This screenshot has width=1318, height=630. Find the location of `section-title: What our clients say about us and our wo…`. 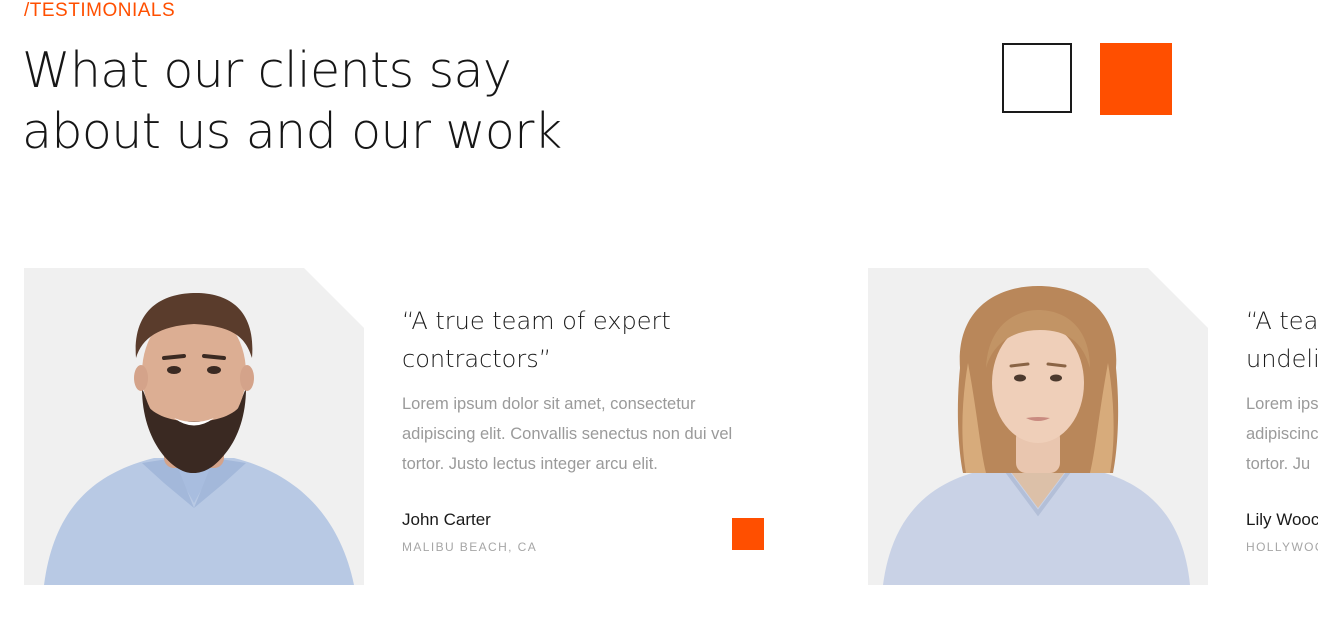

section-title: What our clients say about us and our wo… is located at coordinates (342, 101).